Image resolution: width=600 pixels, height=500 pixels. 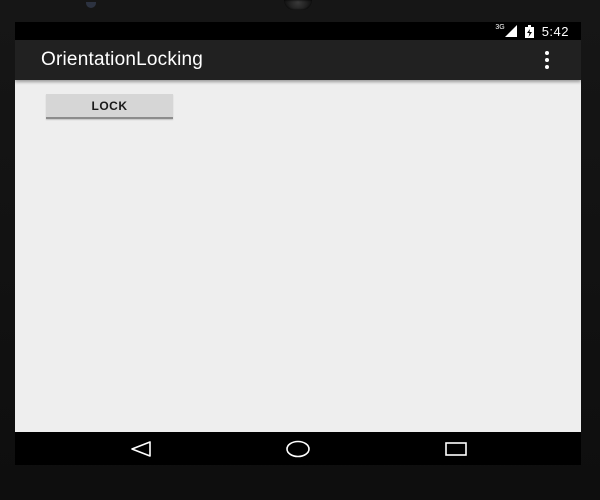 I want to click on status-icons: 3G 5:42, so click(x=532, y=31).